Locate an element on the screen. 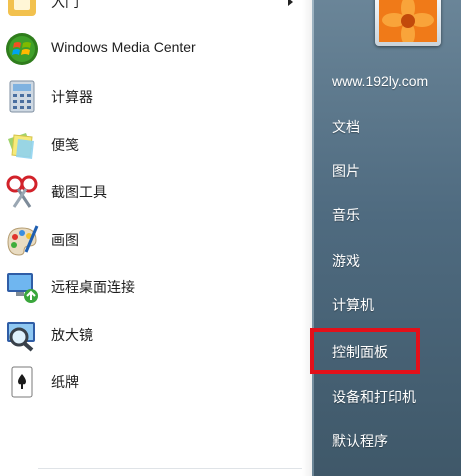 The height and width of the screenshot is (476, 461). menu-item-label: 入门 is located at coordinates (65, 5).